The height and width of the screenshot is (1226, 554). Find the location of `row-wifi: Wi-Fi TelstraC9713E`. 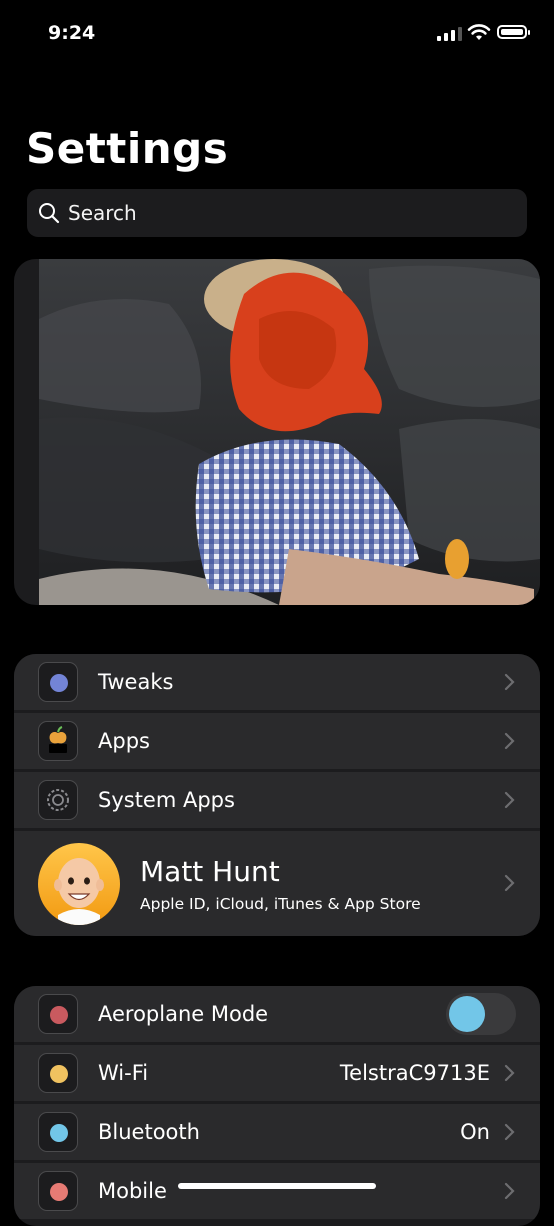

row-wifi: Wi-Fi TelstraC9713E is located at coordinates (277, 1073).